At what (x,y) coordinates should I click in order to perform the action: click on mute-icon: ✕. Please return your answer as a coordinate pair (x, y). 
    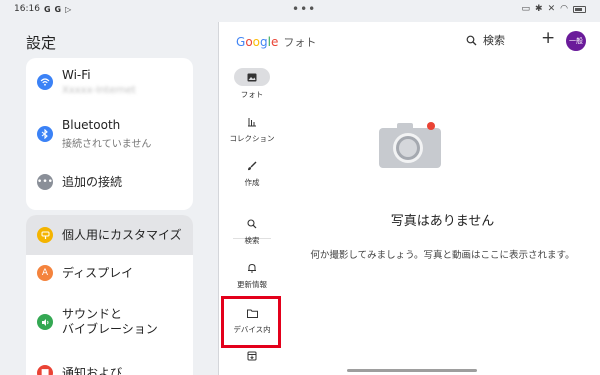
    Looking at the image, I should click on (551, 9).